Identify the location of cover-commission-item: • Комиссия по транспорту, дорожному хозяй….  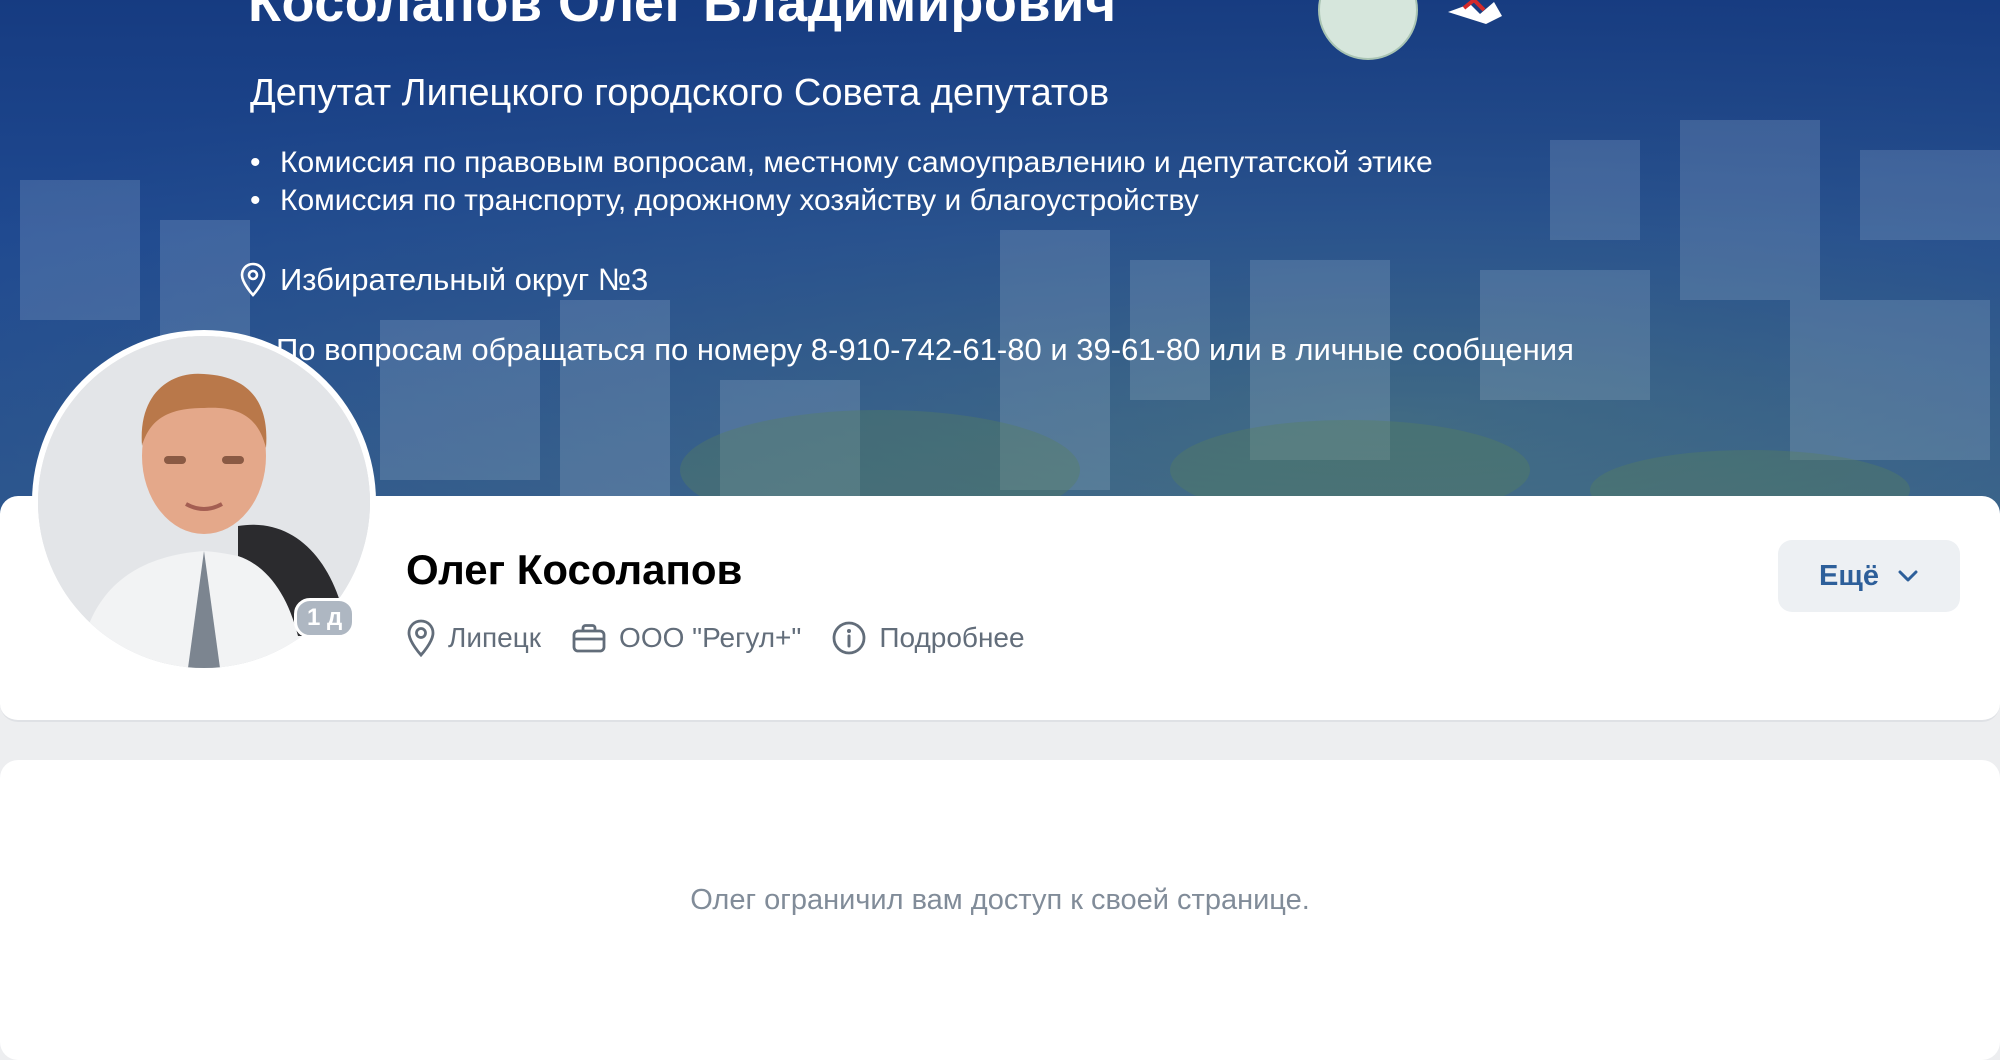
(724, 201).